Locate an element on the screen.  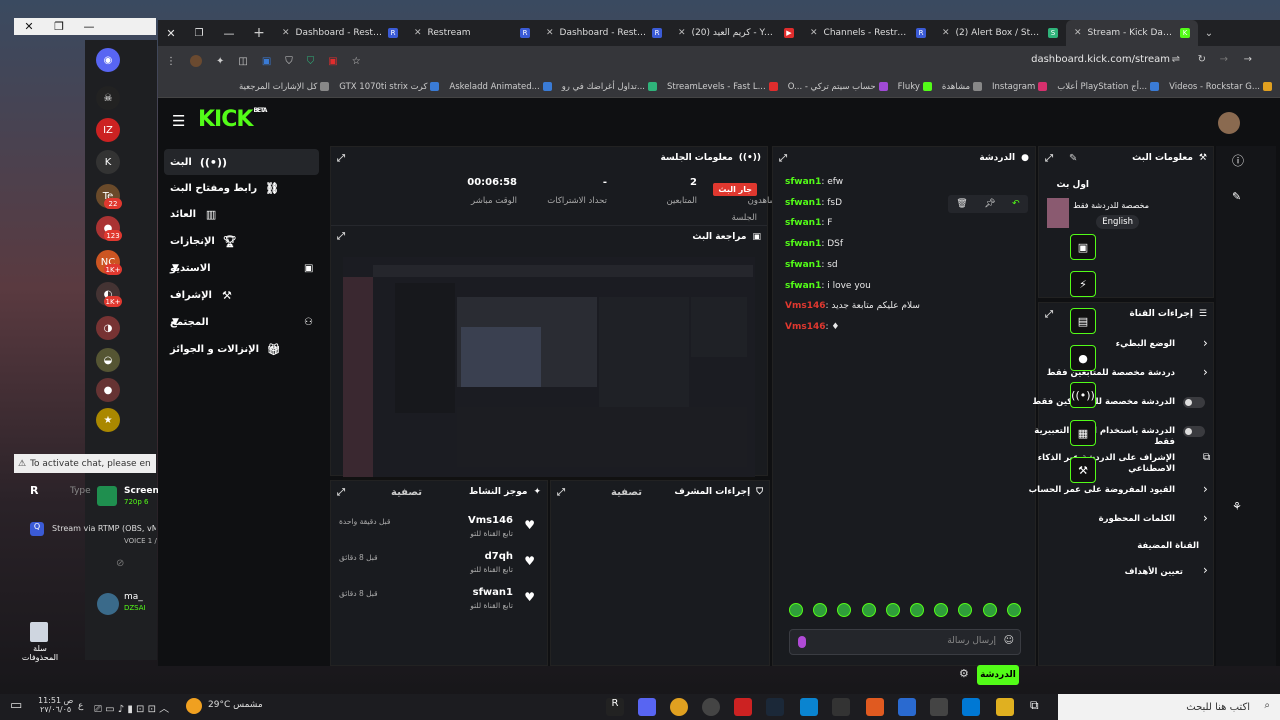
rail-bolt-button: ⚡︎ is located at coordinates (1083, 284).